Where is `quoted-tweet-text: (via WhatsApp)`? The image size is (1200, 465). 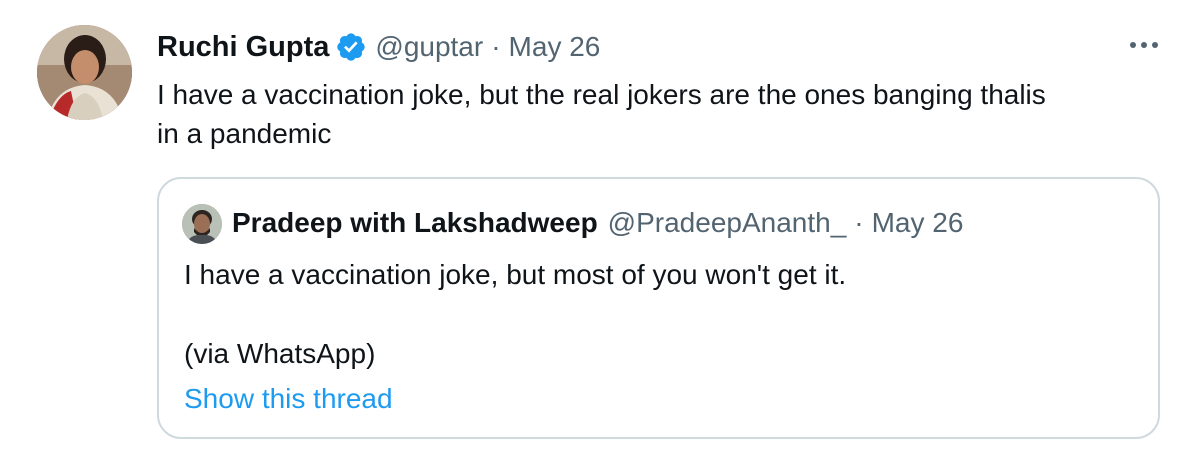 quoted-tweet-text: (via WhatsApp) is located at coordinates (280, 353).